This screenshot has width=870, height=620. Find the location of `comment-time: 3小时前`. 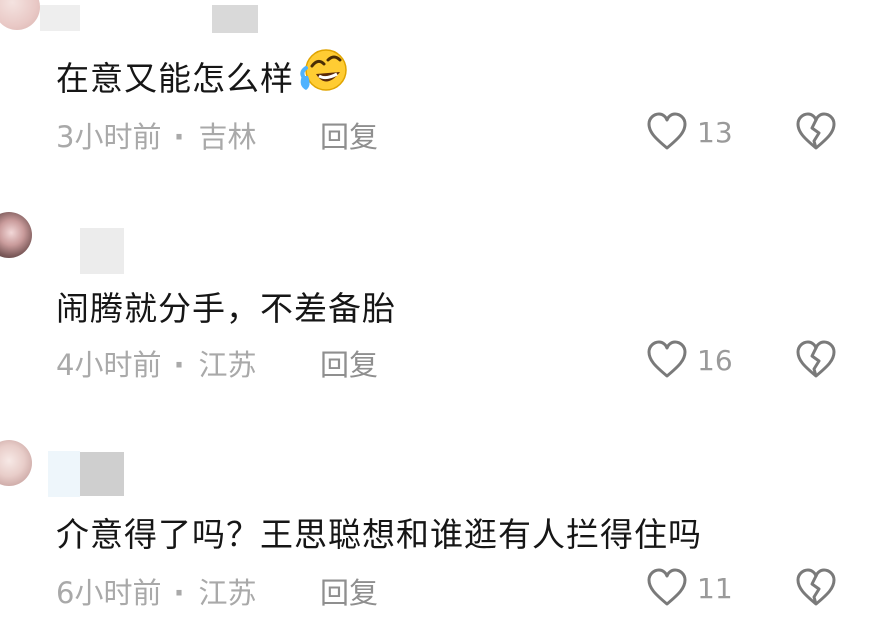

comment-time: 3小时前 is located at coordinates (109, 137).